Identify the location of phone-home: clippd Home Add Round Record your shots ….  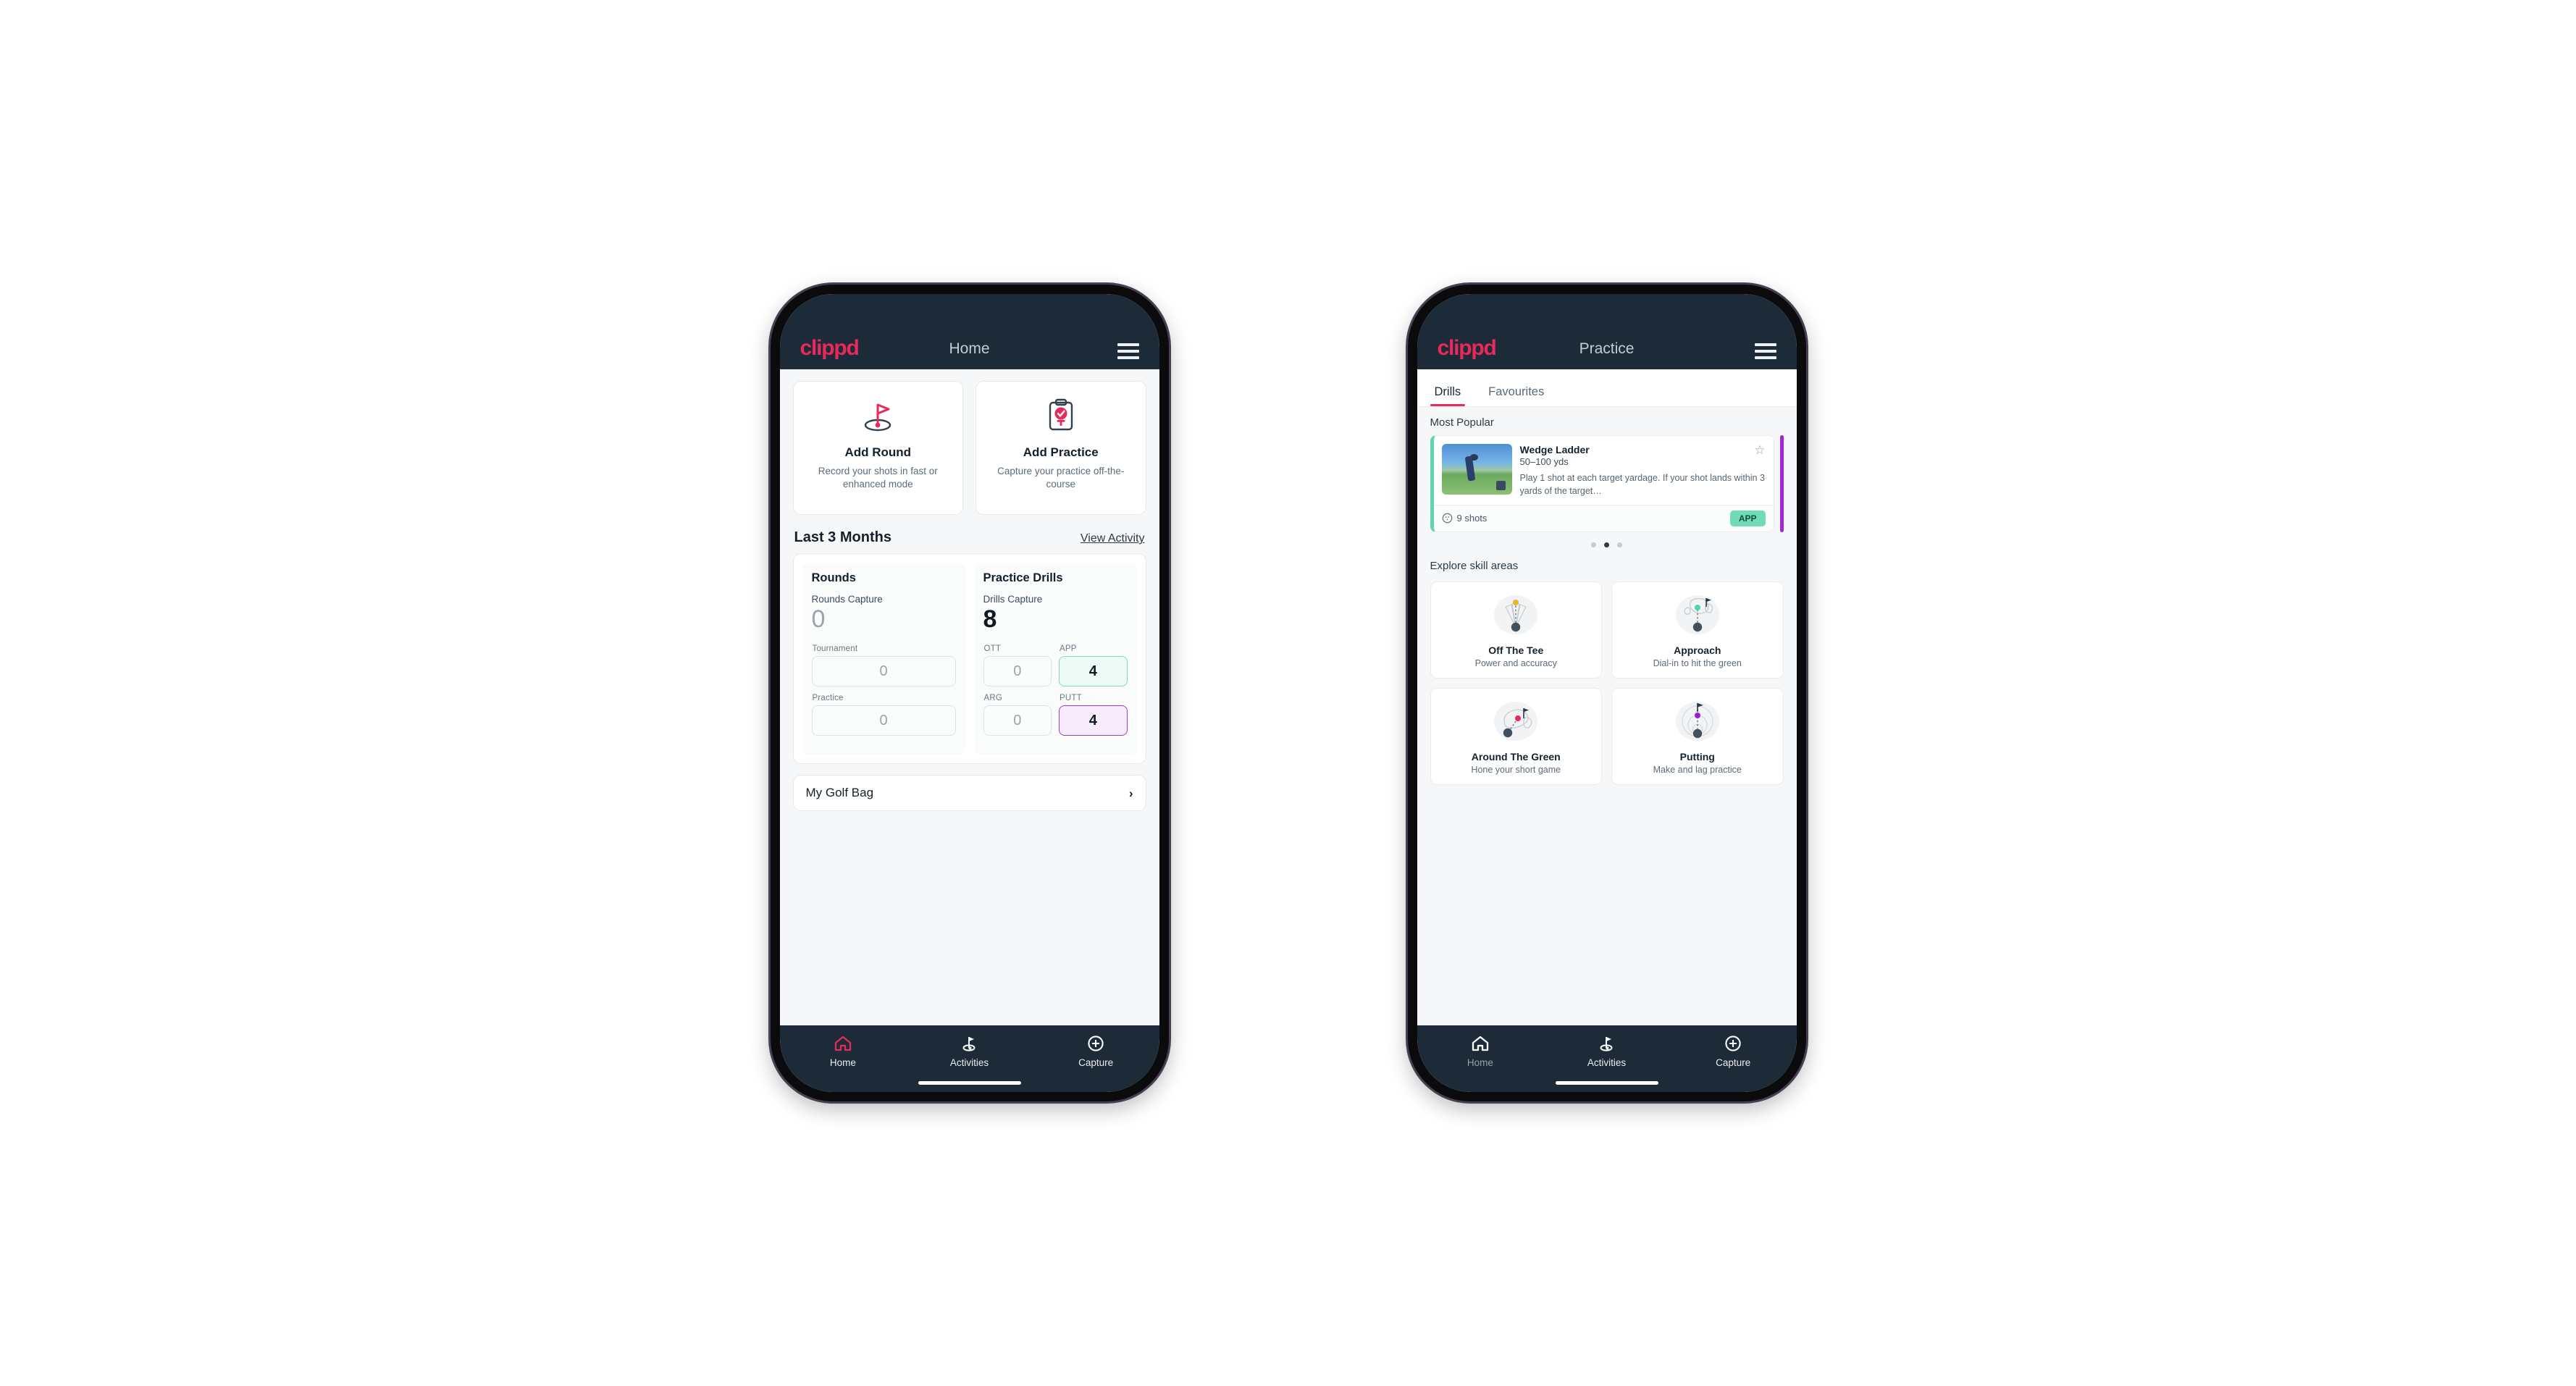
(969, 693).